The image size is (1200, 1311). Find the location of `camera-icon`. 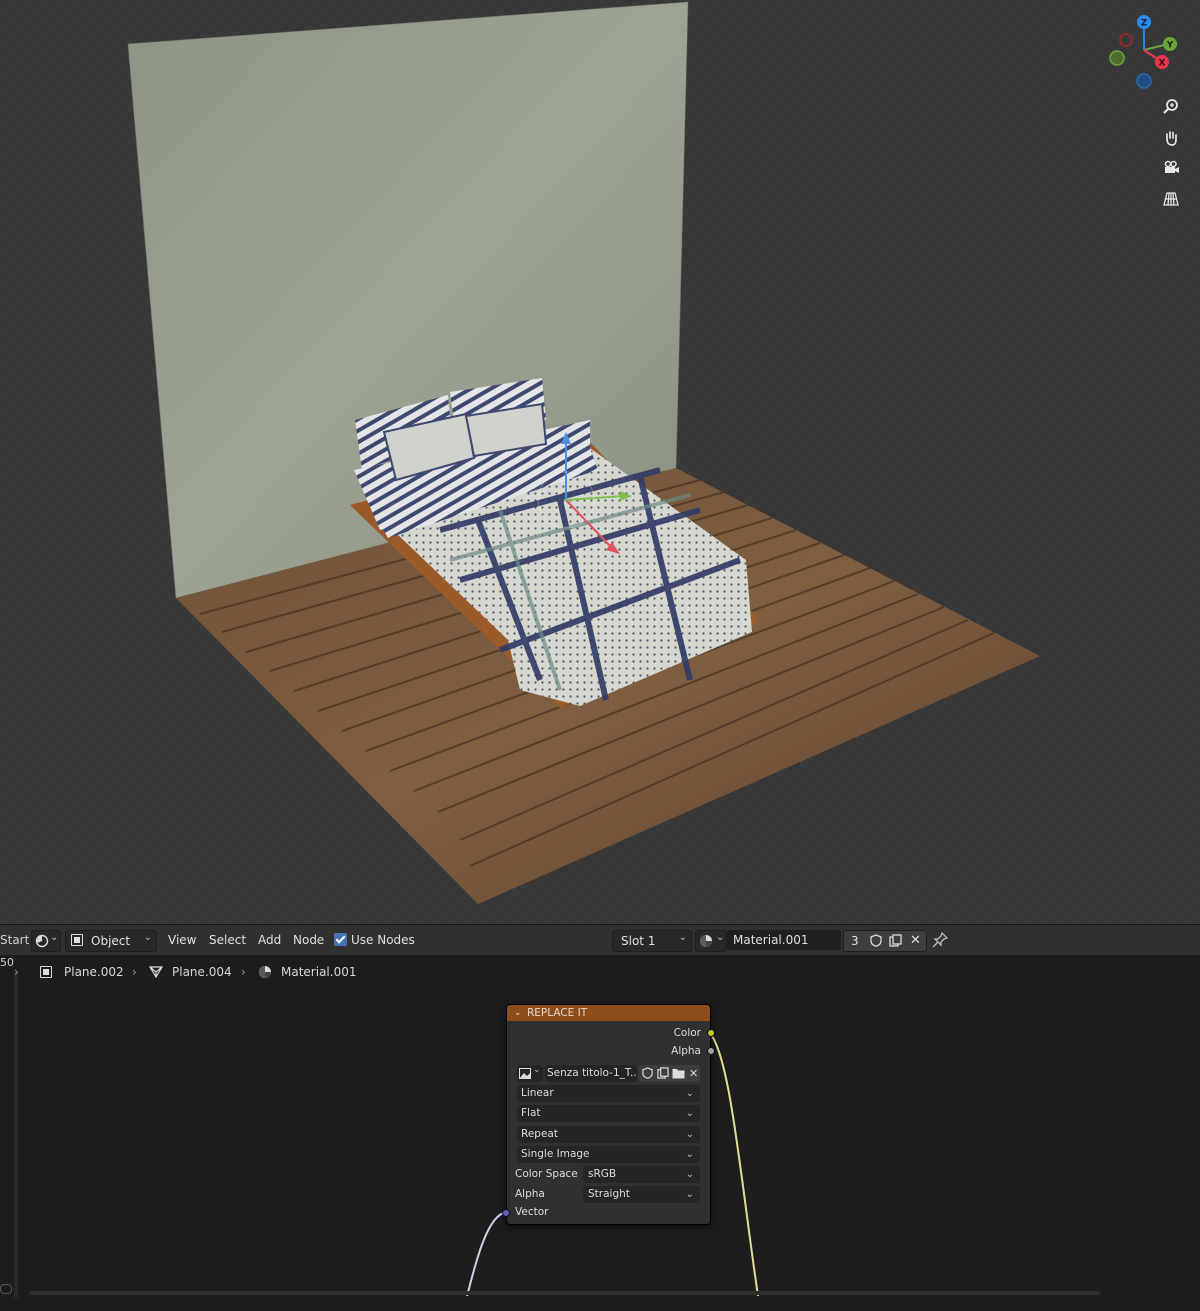

camera-icon is located at coordinates (1171, 166).